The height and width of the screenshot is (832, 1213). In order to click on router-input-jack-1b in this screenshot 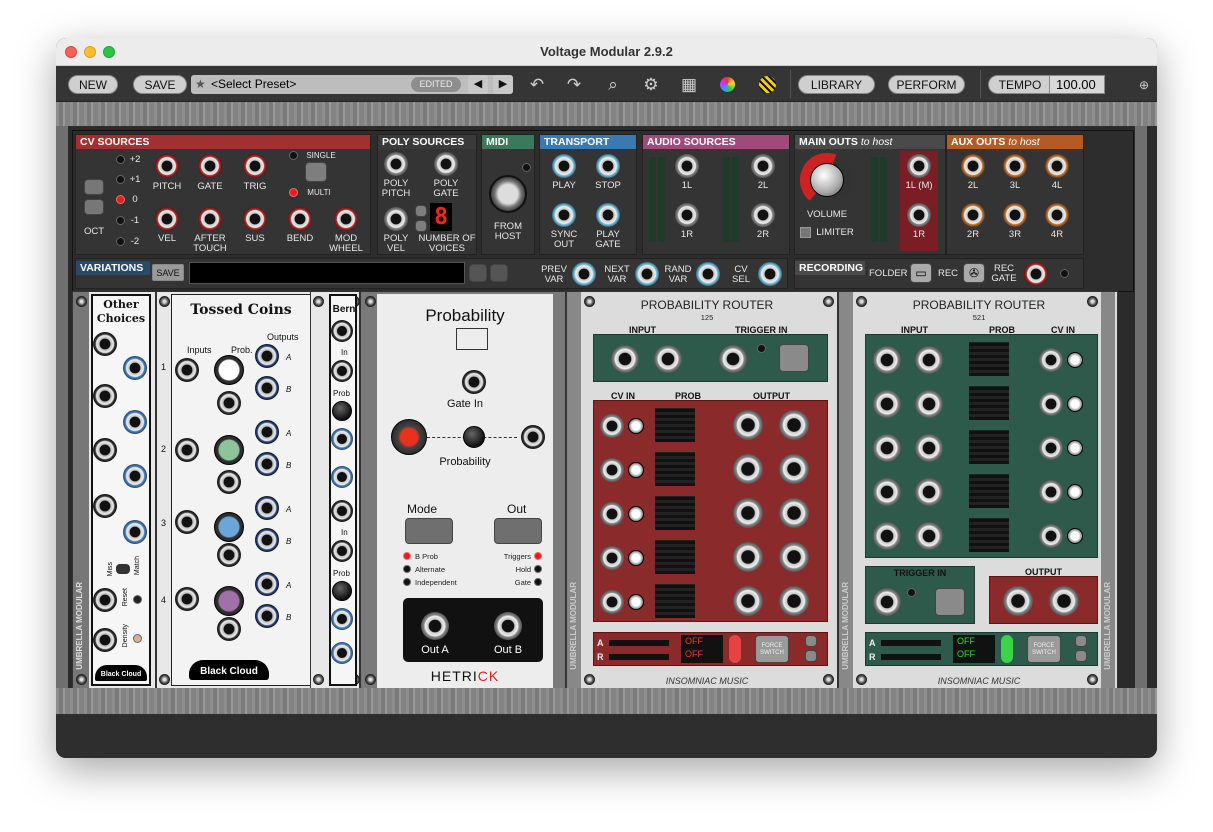, I will do `click(929, 360)`.